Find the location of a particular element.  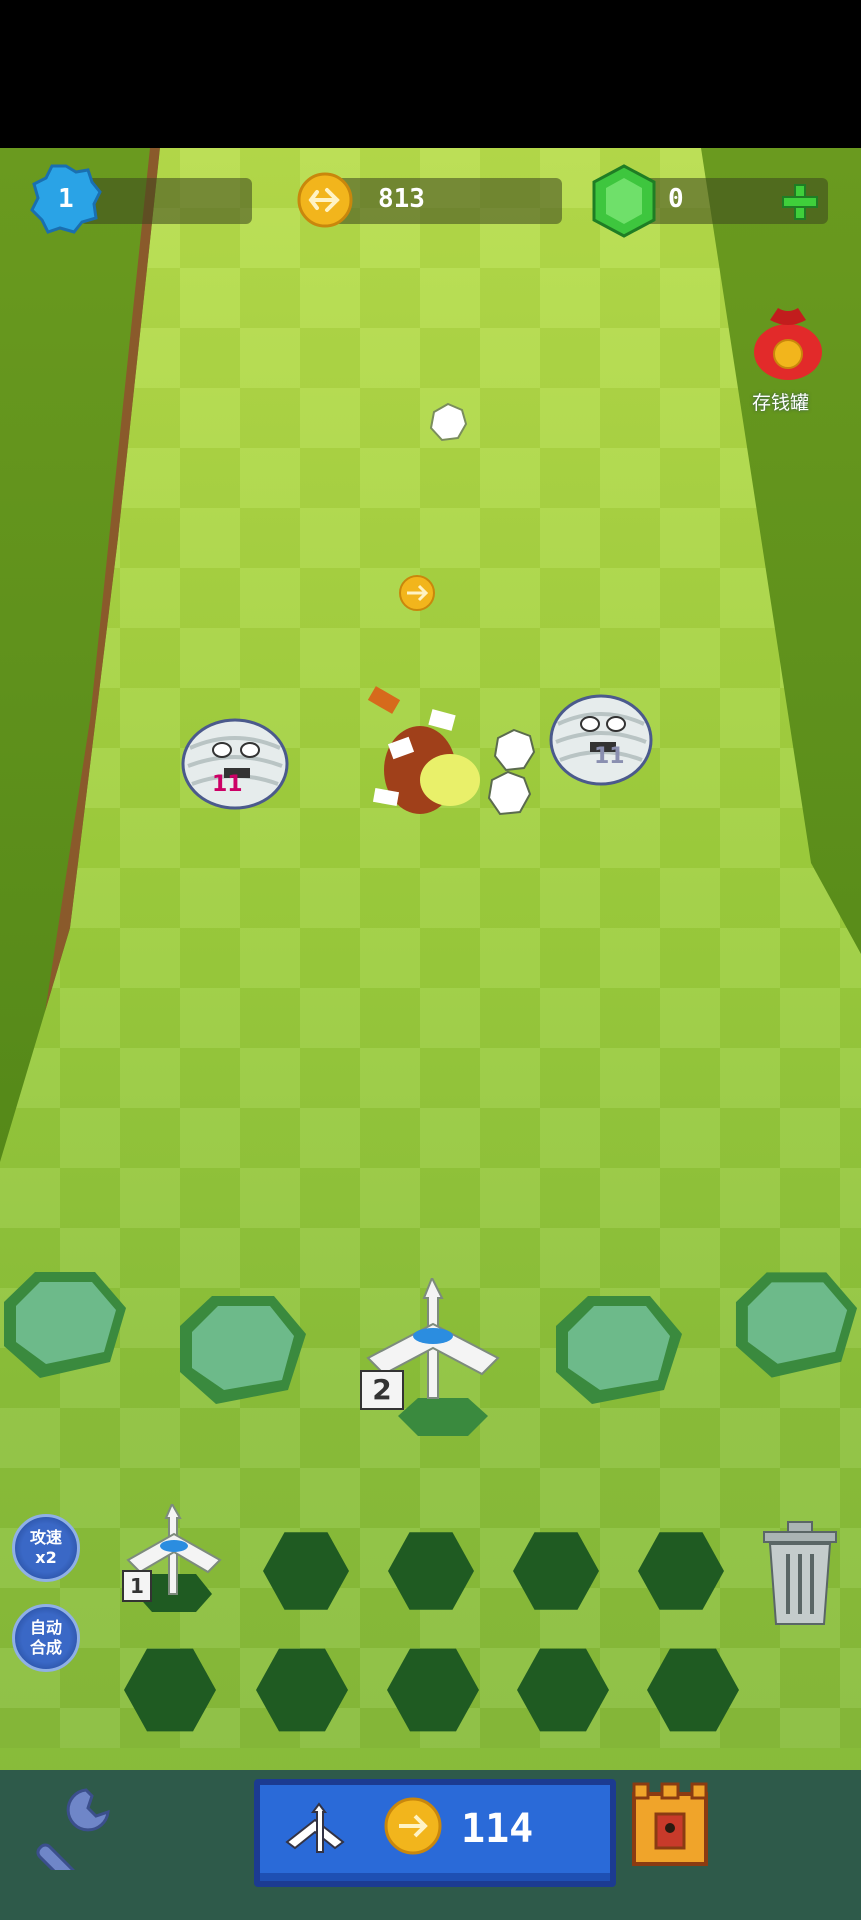

coin-count: 813 is located at coordinates (401, 199).